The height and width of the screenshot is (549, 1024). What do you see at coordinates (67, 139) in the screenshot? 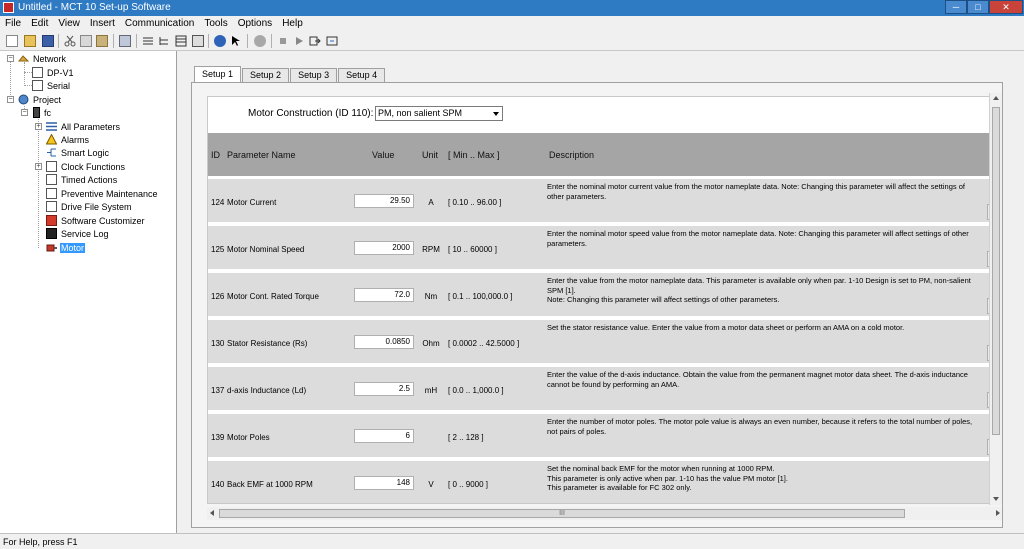
I see `tree-node-alarms: Alarms` at bounding box center [67, 139].